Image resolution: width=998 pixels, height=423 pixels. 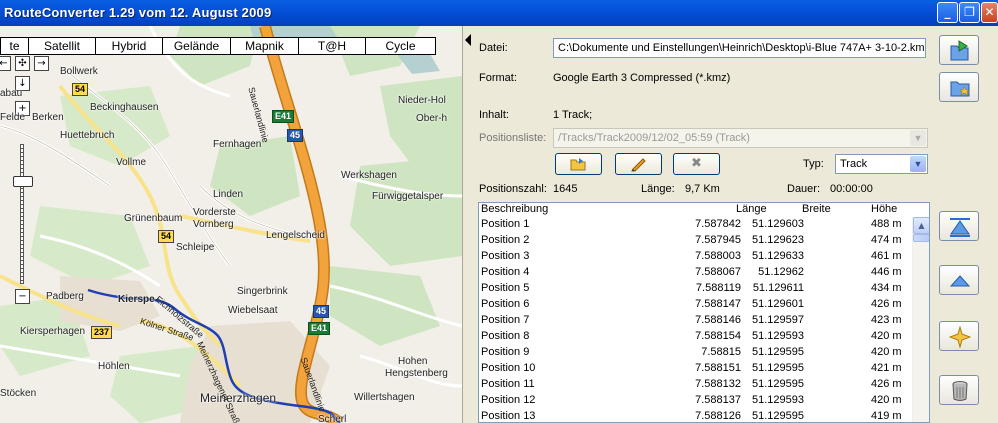 What do you see at coordinates (505, 352) in the screenshot?
I see `cell-beschreibung: Position 9` at bounding box center [505, 352].